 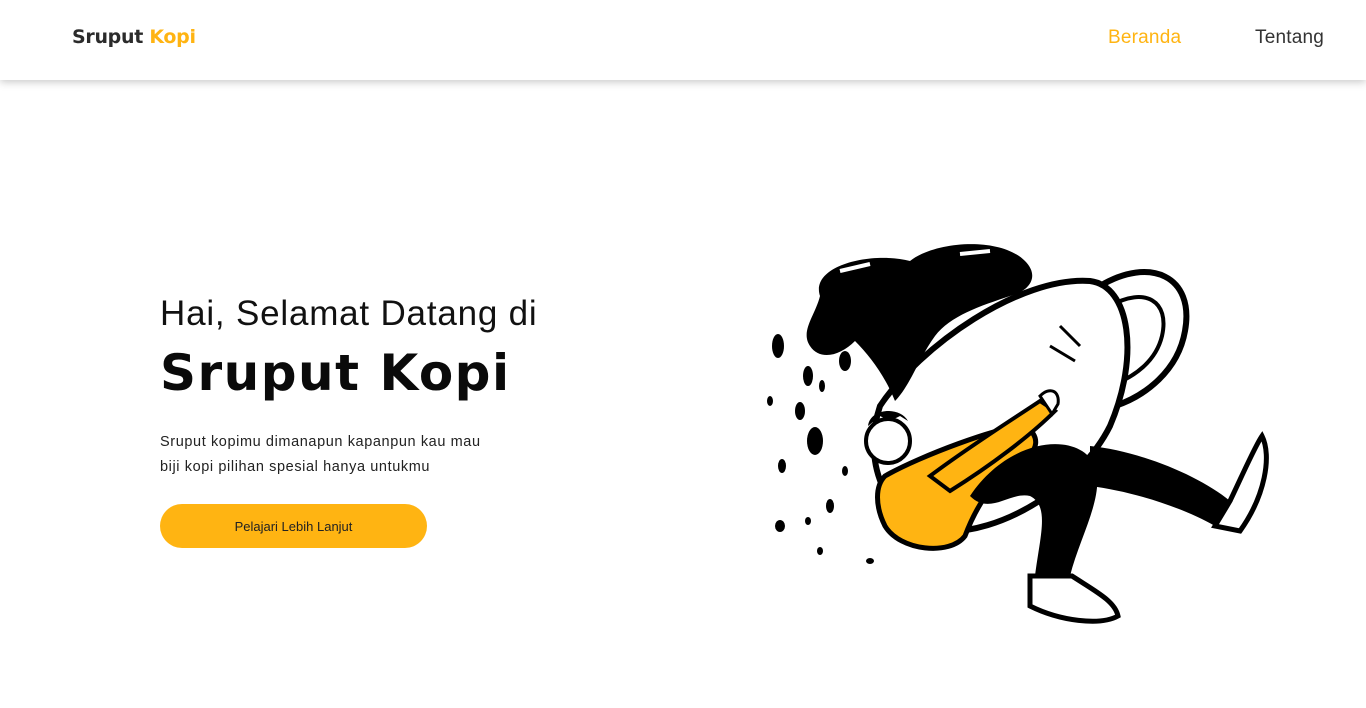 What do you see at coordinates (1074, 598) in the screenshot?
I see `person-shoe-front` at bounding box center [1074, 598].